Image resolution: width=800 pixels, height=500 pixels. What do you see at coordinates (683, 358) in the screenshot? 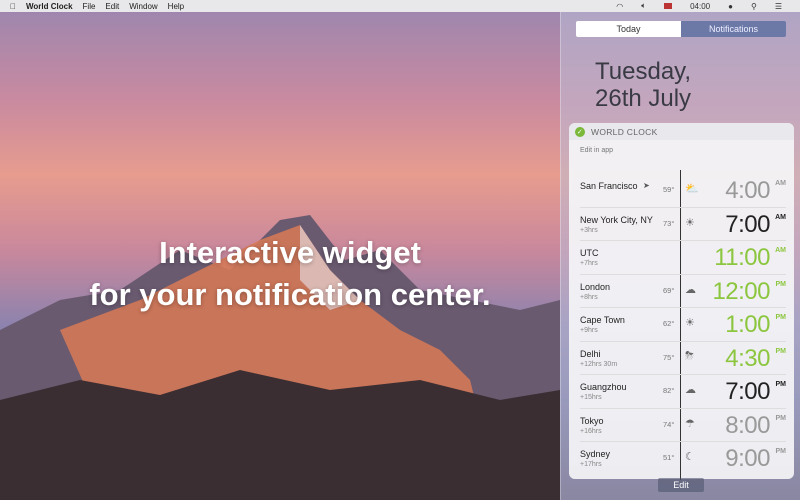
I see `clock-row: Delhi +12hrs 30m 75° ⛈ 4:30 PM` at bounding box center [683, 358].